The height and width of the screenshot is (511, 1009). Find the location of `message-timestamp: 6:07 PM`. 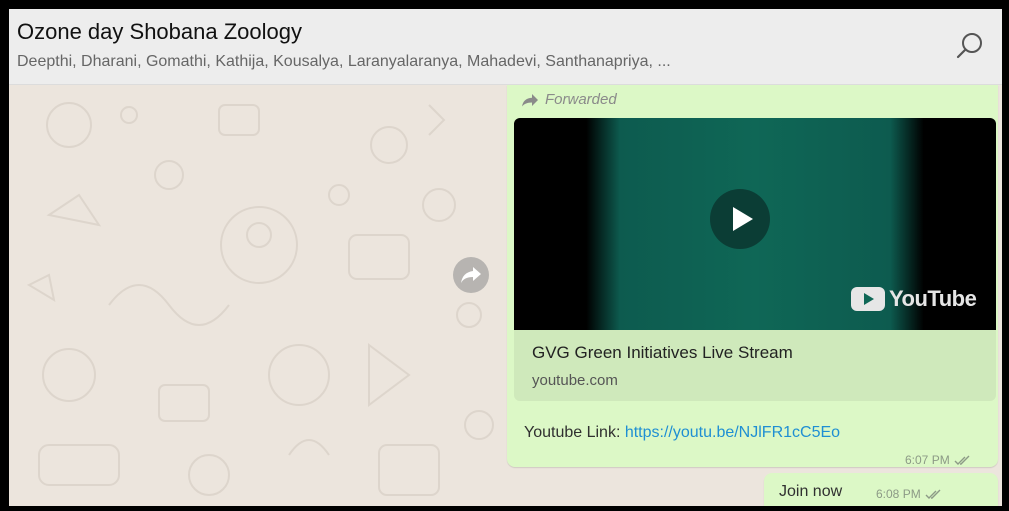

message-timestamp: 6:07 PM is located at coordinates (938, 460).